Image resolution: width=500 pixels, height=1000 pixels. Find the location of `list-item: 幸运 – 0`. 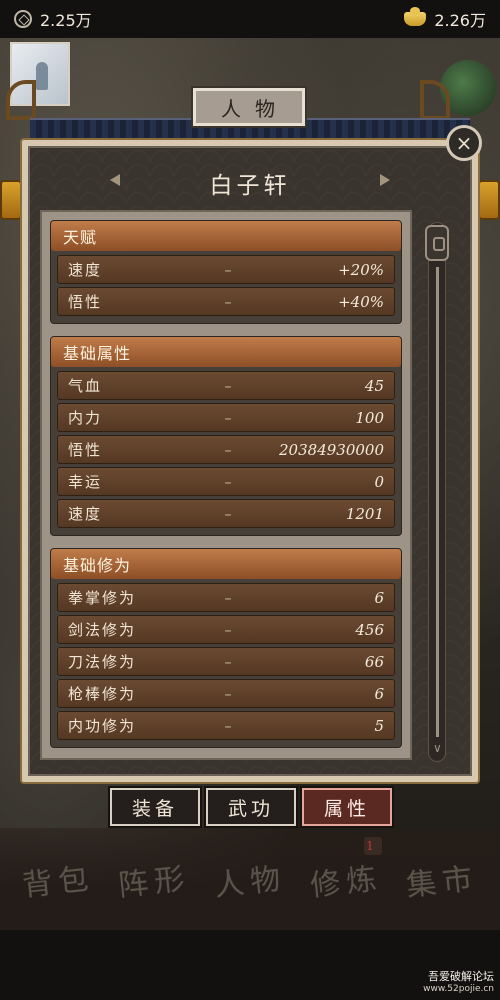

list-item: 幸运 – 0 is located at coordinates (226, 481).